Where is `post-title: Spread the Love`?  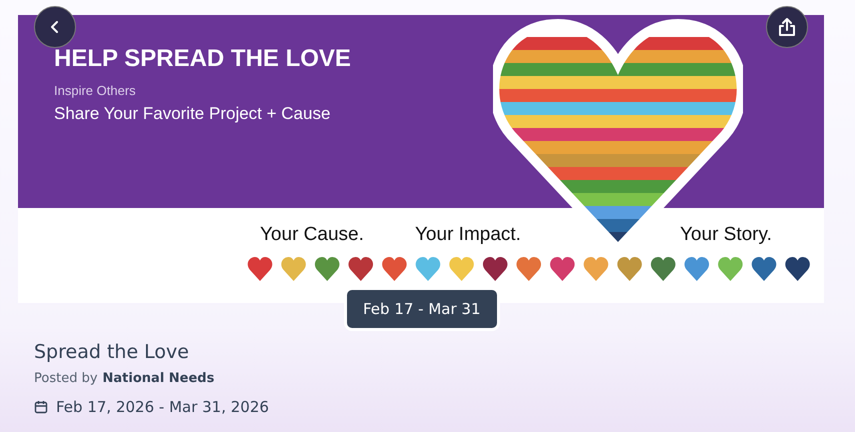 post-title: Spread the Love is located at coordinates (112, 352).